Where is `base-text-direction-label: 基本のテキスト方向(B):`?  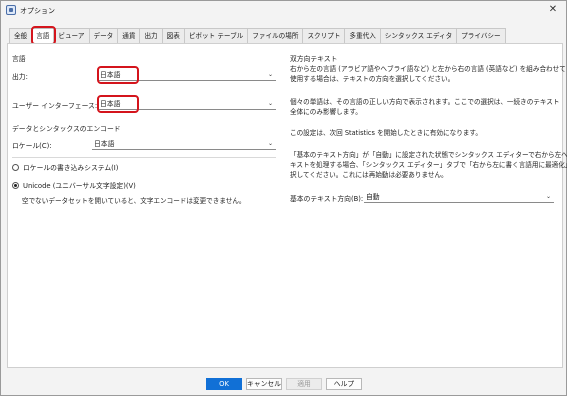
base-text-direction-label: 基本のテキスト方向(B): is located at coordinates (327, 199).